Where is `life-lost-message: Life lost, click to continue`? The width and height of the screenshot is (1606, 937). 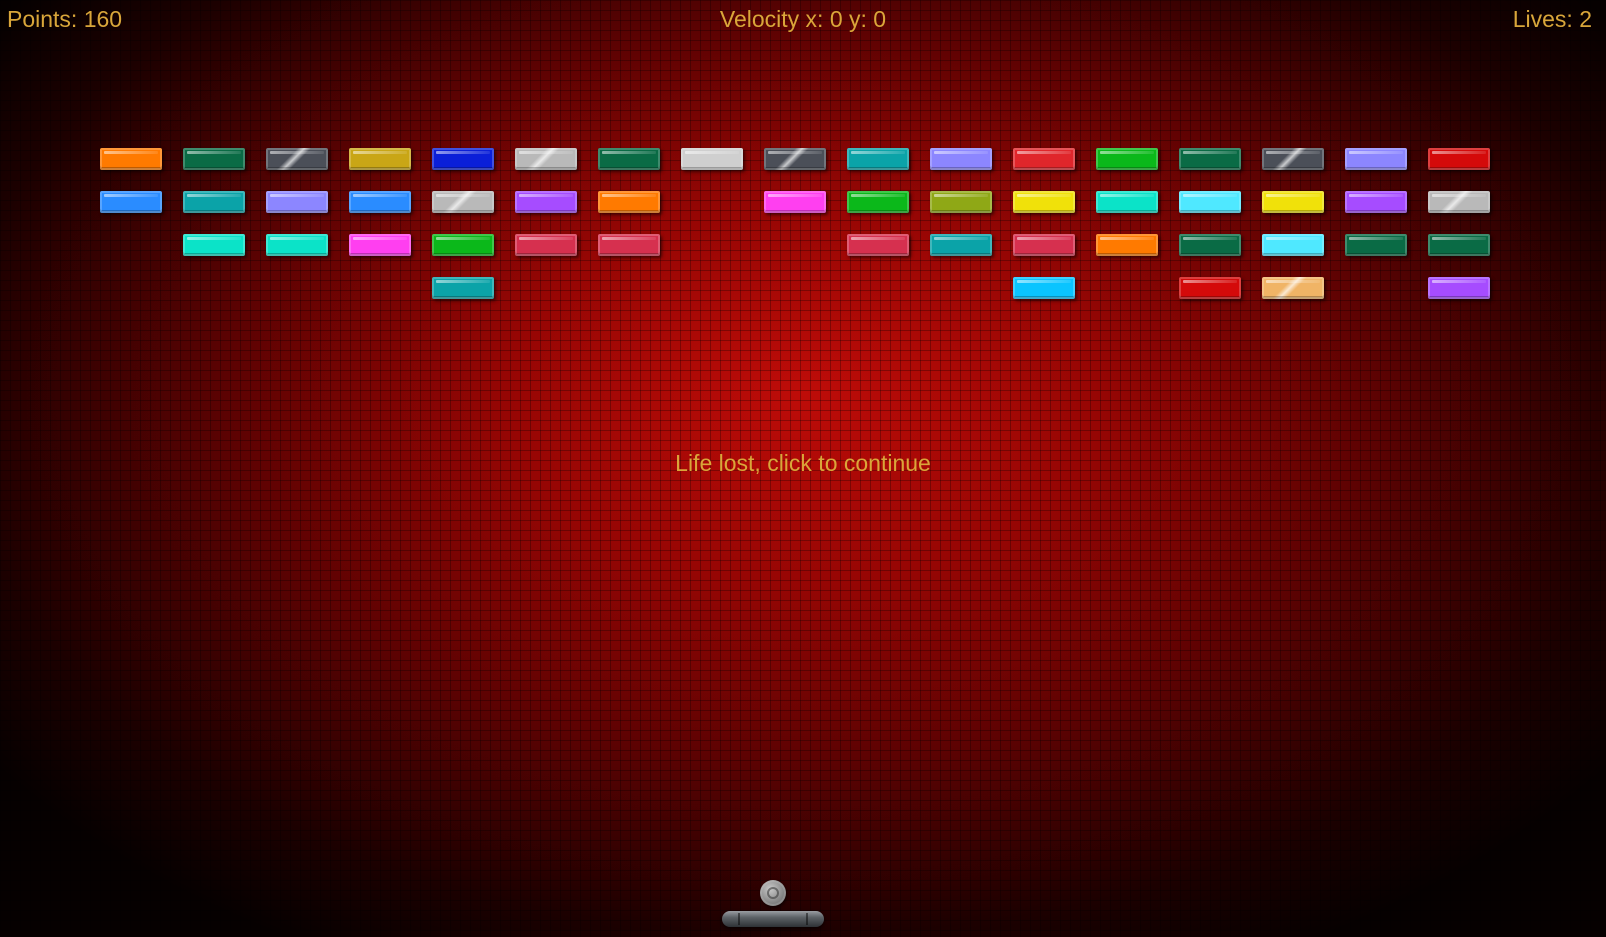 life-lost-message: Life lost, click to continue is located at coordinates (803, 463).